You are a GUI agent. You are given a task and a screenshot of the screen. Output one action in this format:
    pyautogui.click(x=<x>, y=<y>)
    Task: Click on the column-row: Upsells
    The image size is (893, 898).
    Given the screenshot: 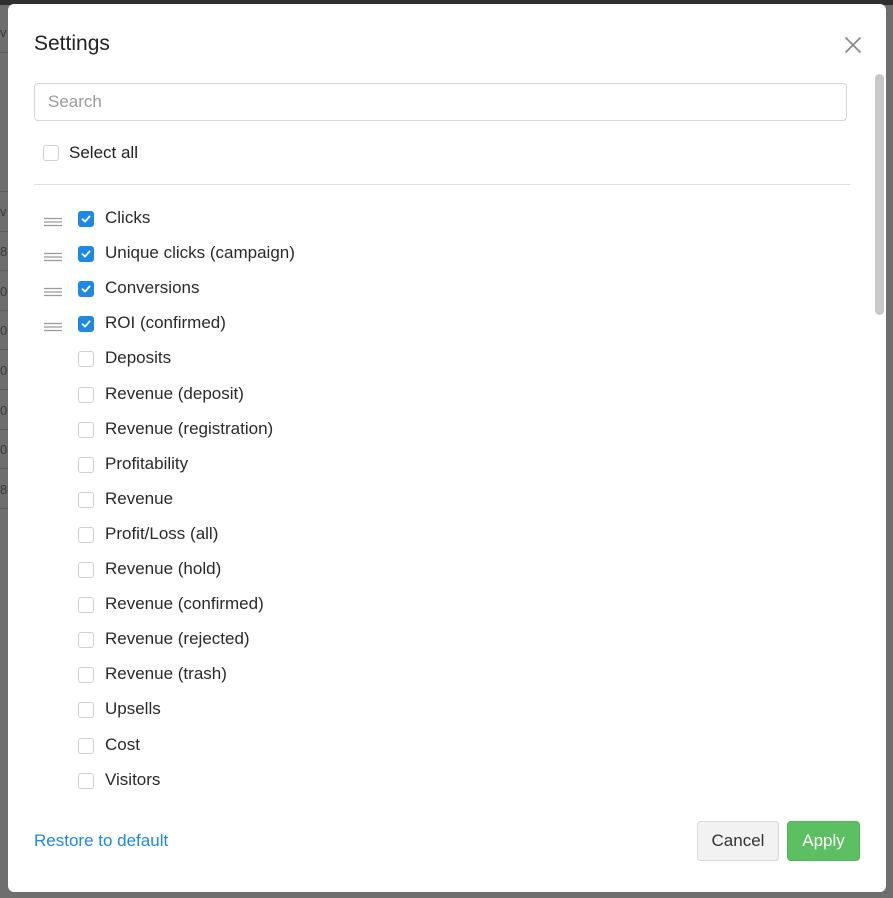 What is the action you would take?
    pyautogui.click(x=438, y=710)
    